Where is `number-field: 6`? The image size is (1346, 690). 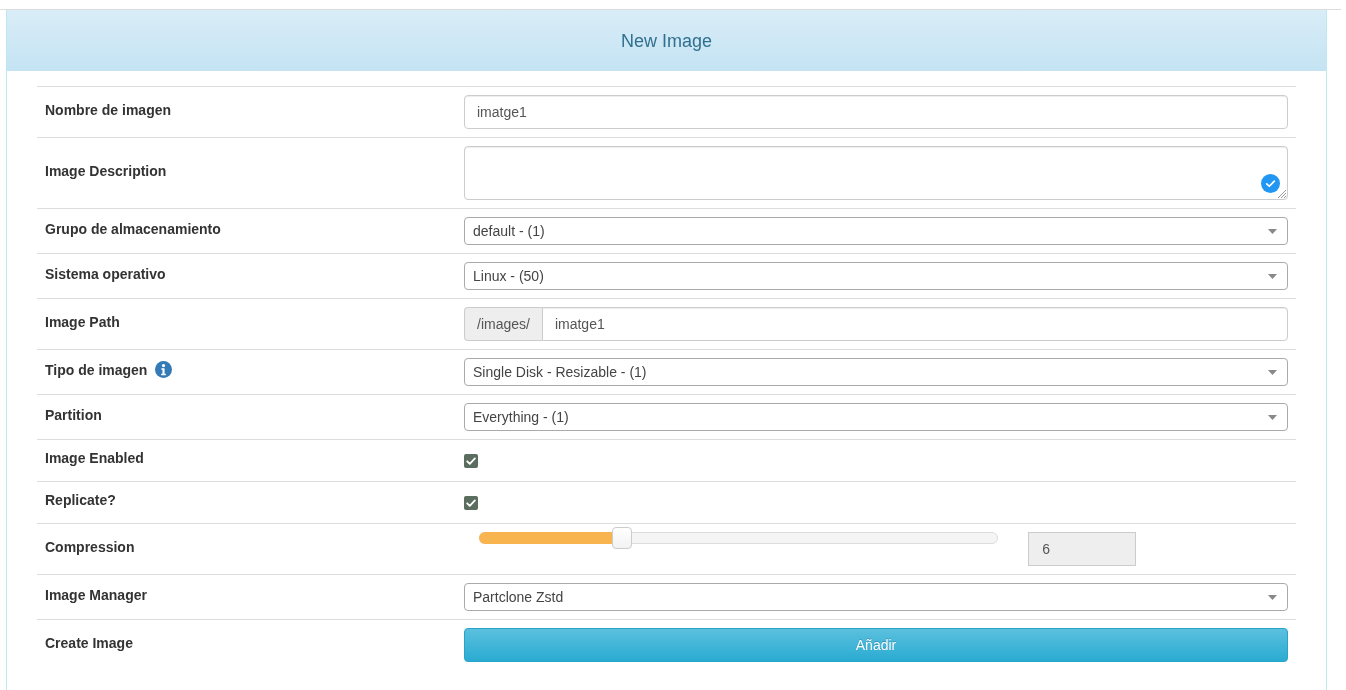 number-field: 6 is located at coordinates (1082, 549).